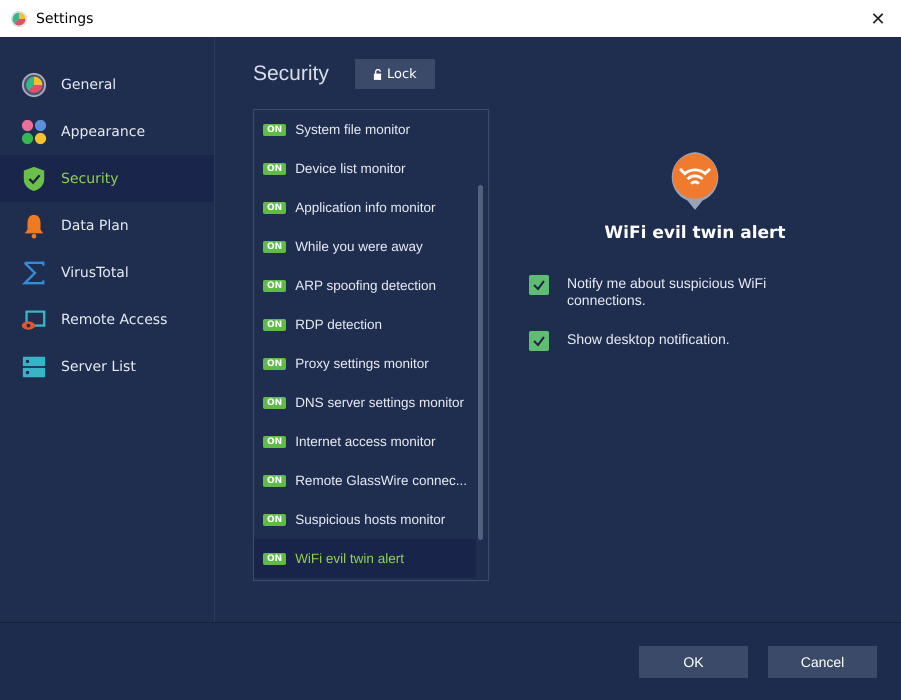 Image resolution: width=901 pixels, height=700 pixels. Describe the element at coordinates (34, 273) in the screenshot. I see `sigma-icon` at that location.